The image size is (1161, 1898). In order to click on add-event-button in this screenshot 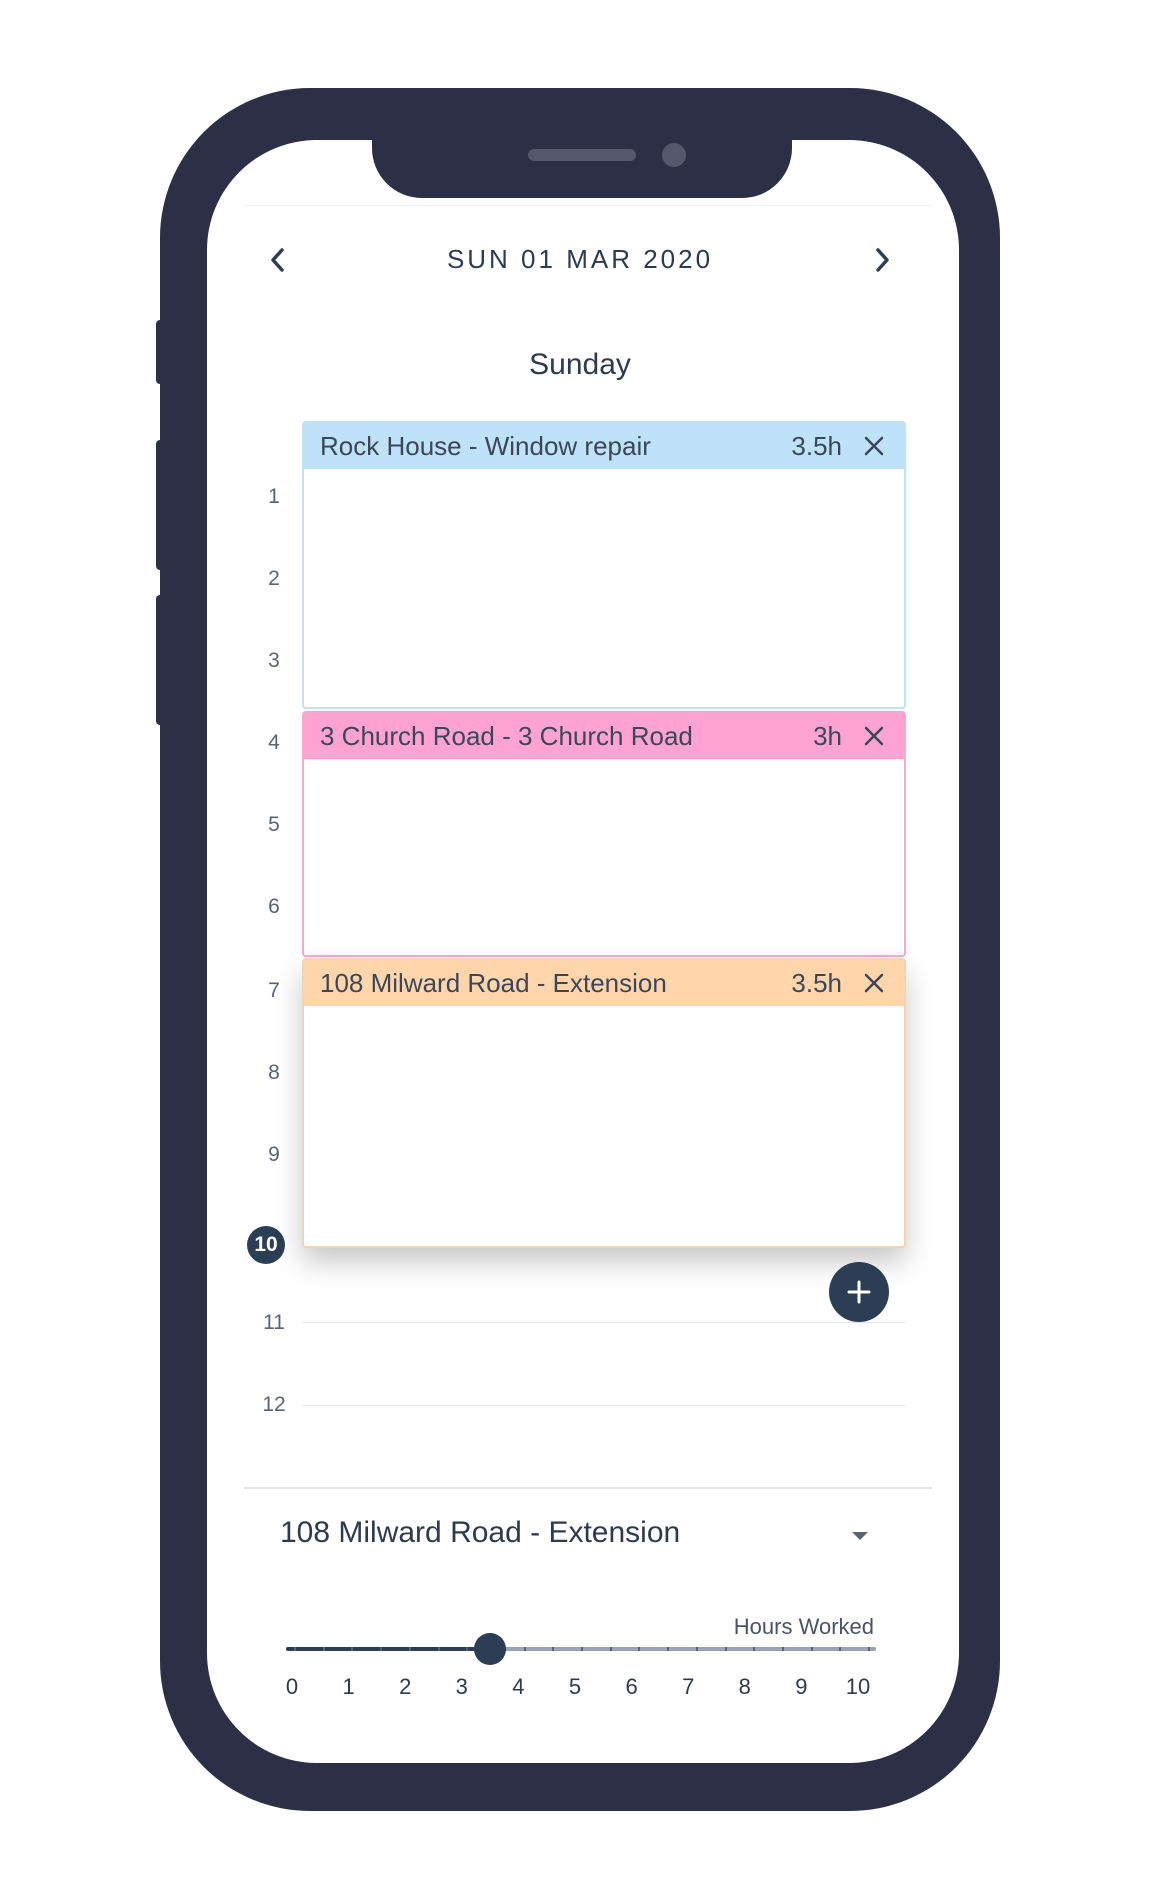, I will do `click(859, 1292)`.